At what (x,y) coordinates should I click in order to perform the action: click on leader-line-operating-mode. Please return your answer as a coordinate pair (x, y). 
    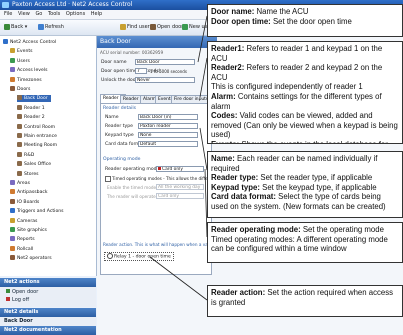
    Looking at the image, I should click on (206, 203).